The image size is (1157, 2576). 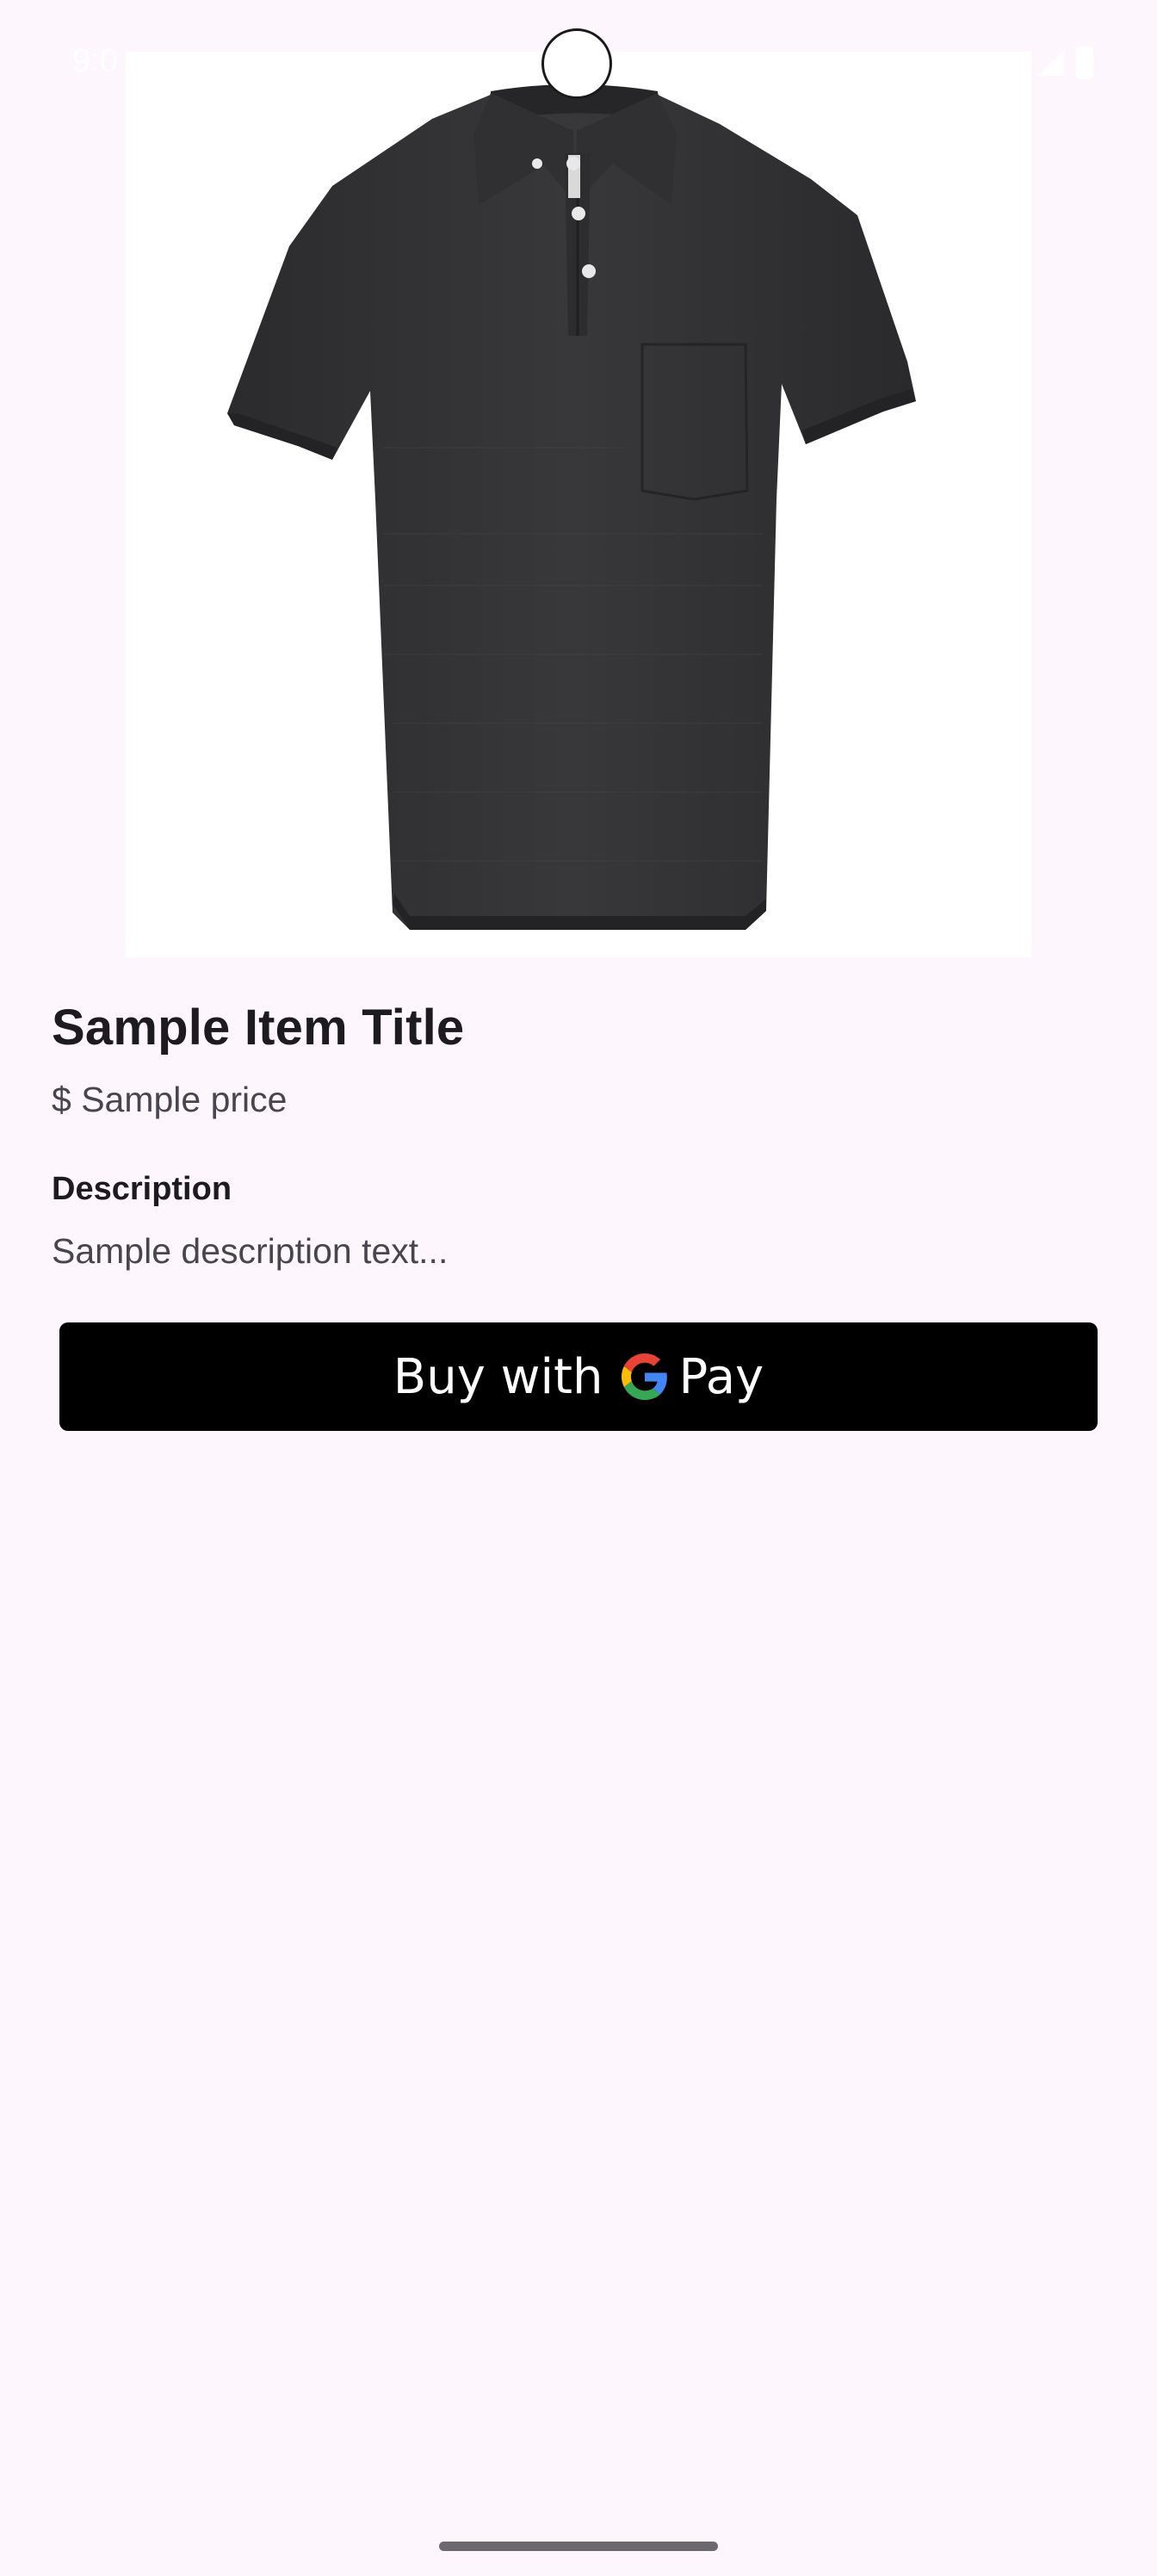 I want to click on pay-label: Pay, so click(x=721, y=1376).